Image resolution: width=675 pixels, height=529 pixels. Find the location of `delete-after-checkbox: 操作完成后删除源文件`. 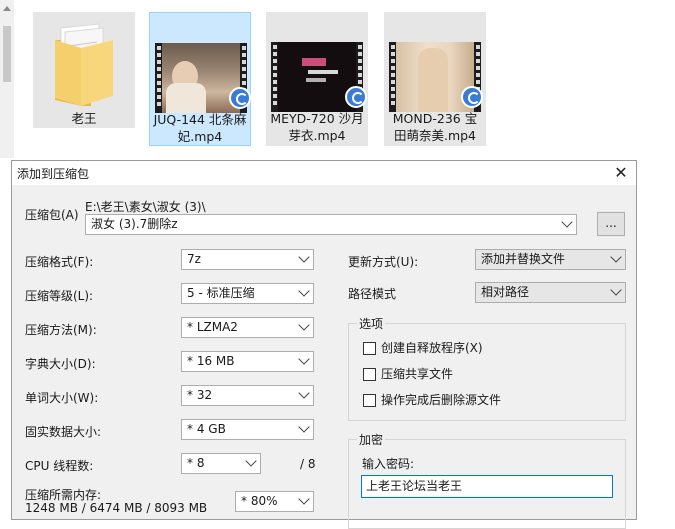

delete-after-checkbox: 操作完成后删除源文件 is located at coordinates (432, 400).